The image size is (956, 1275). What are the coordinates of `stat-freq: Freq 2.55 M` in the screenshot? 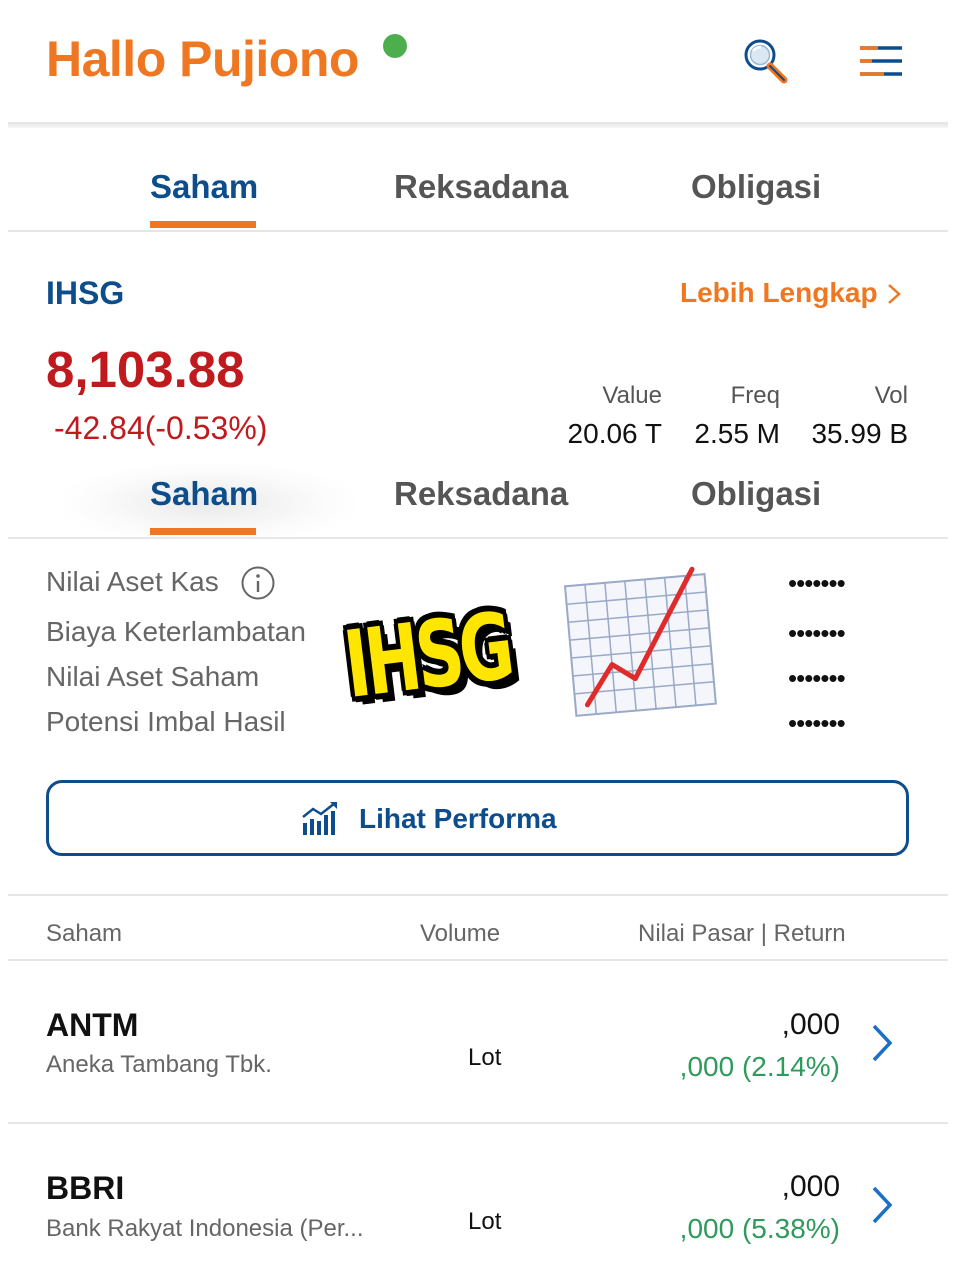 It's located at (730, 416).